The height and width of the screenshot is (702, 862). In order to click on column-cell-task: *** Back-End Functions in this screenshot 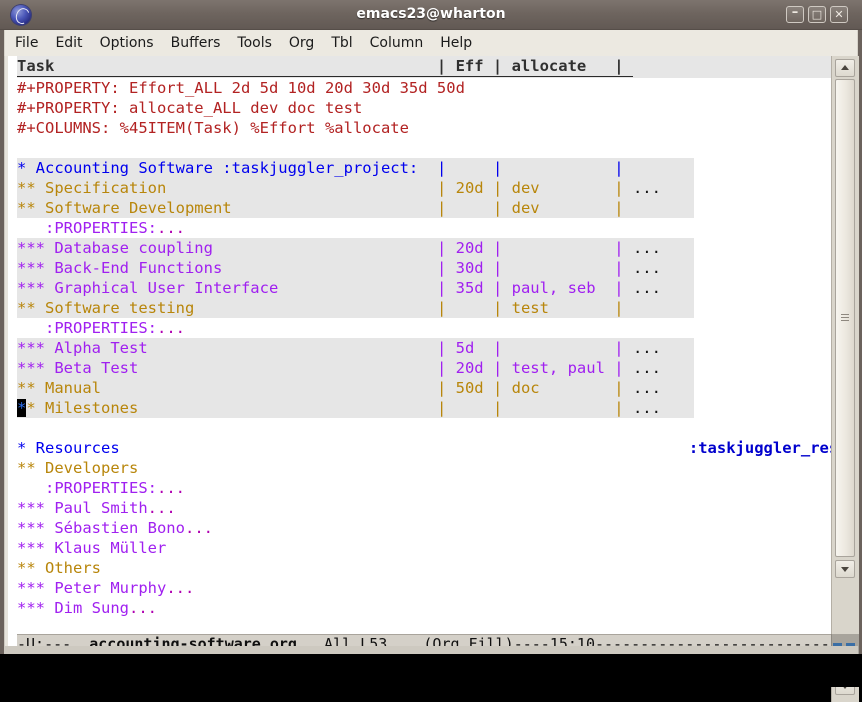, I will do `click(227, 268)`.